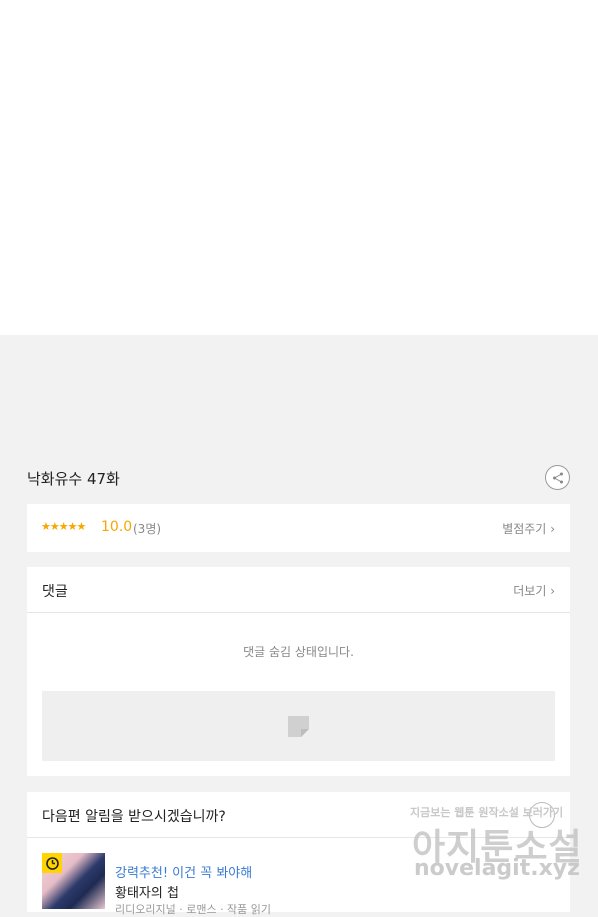  Describe the element at coordinates (298, 652) in the screenshot. I see `comments-hidden-message: 댓글 숨김 상태입니다.` at that location.